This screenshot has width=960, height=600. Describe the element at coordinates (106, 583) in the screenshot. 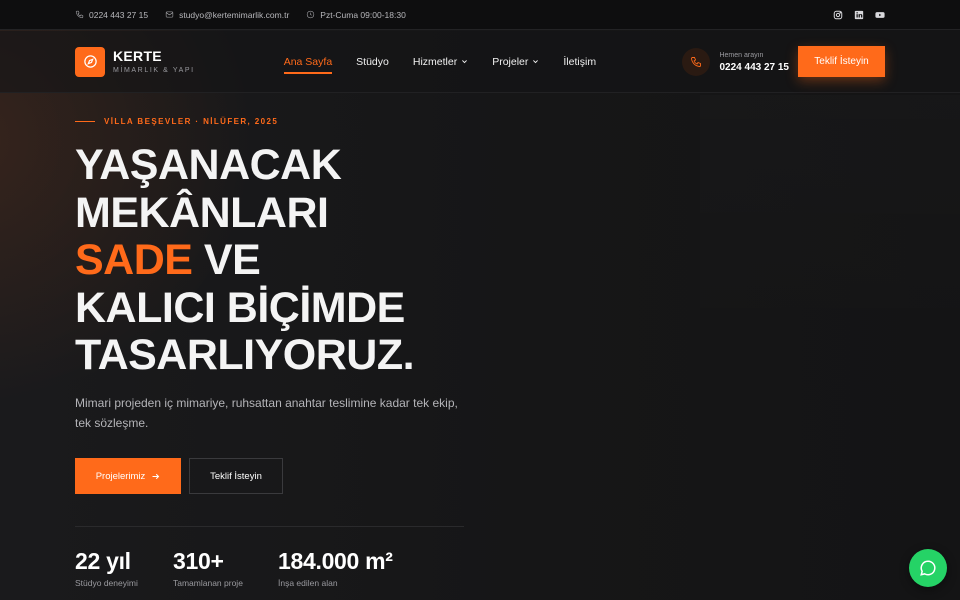

I see `stat-label: Stüdyo deneyimi` at that location.